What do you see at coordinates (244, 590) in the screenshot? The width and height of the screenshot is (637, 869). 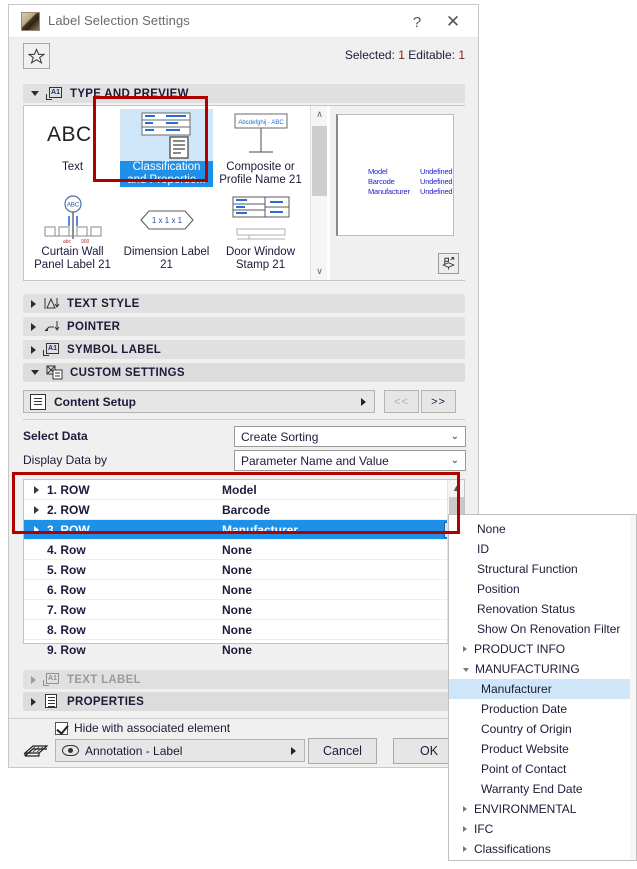 I see `table-row: 6. Row None` at bounding box center [244, 590].